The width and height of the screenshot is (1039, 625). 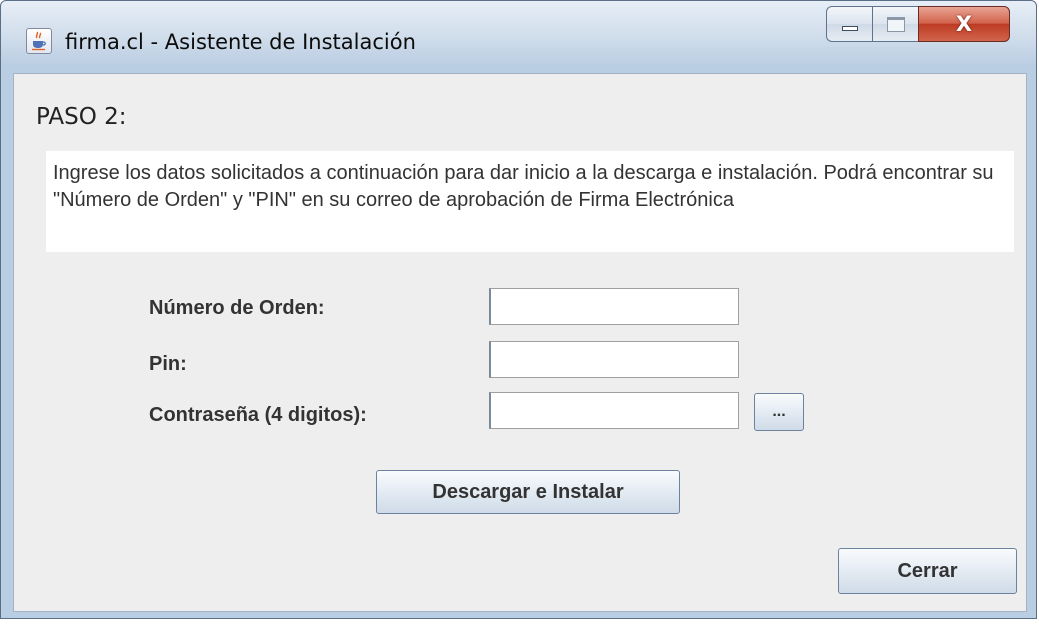 I want to click on pin-field, so click(x=614, y=359).